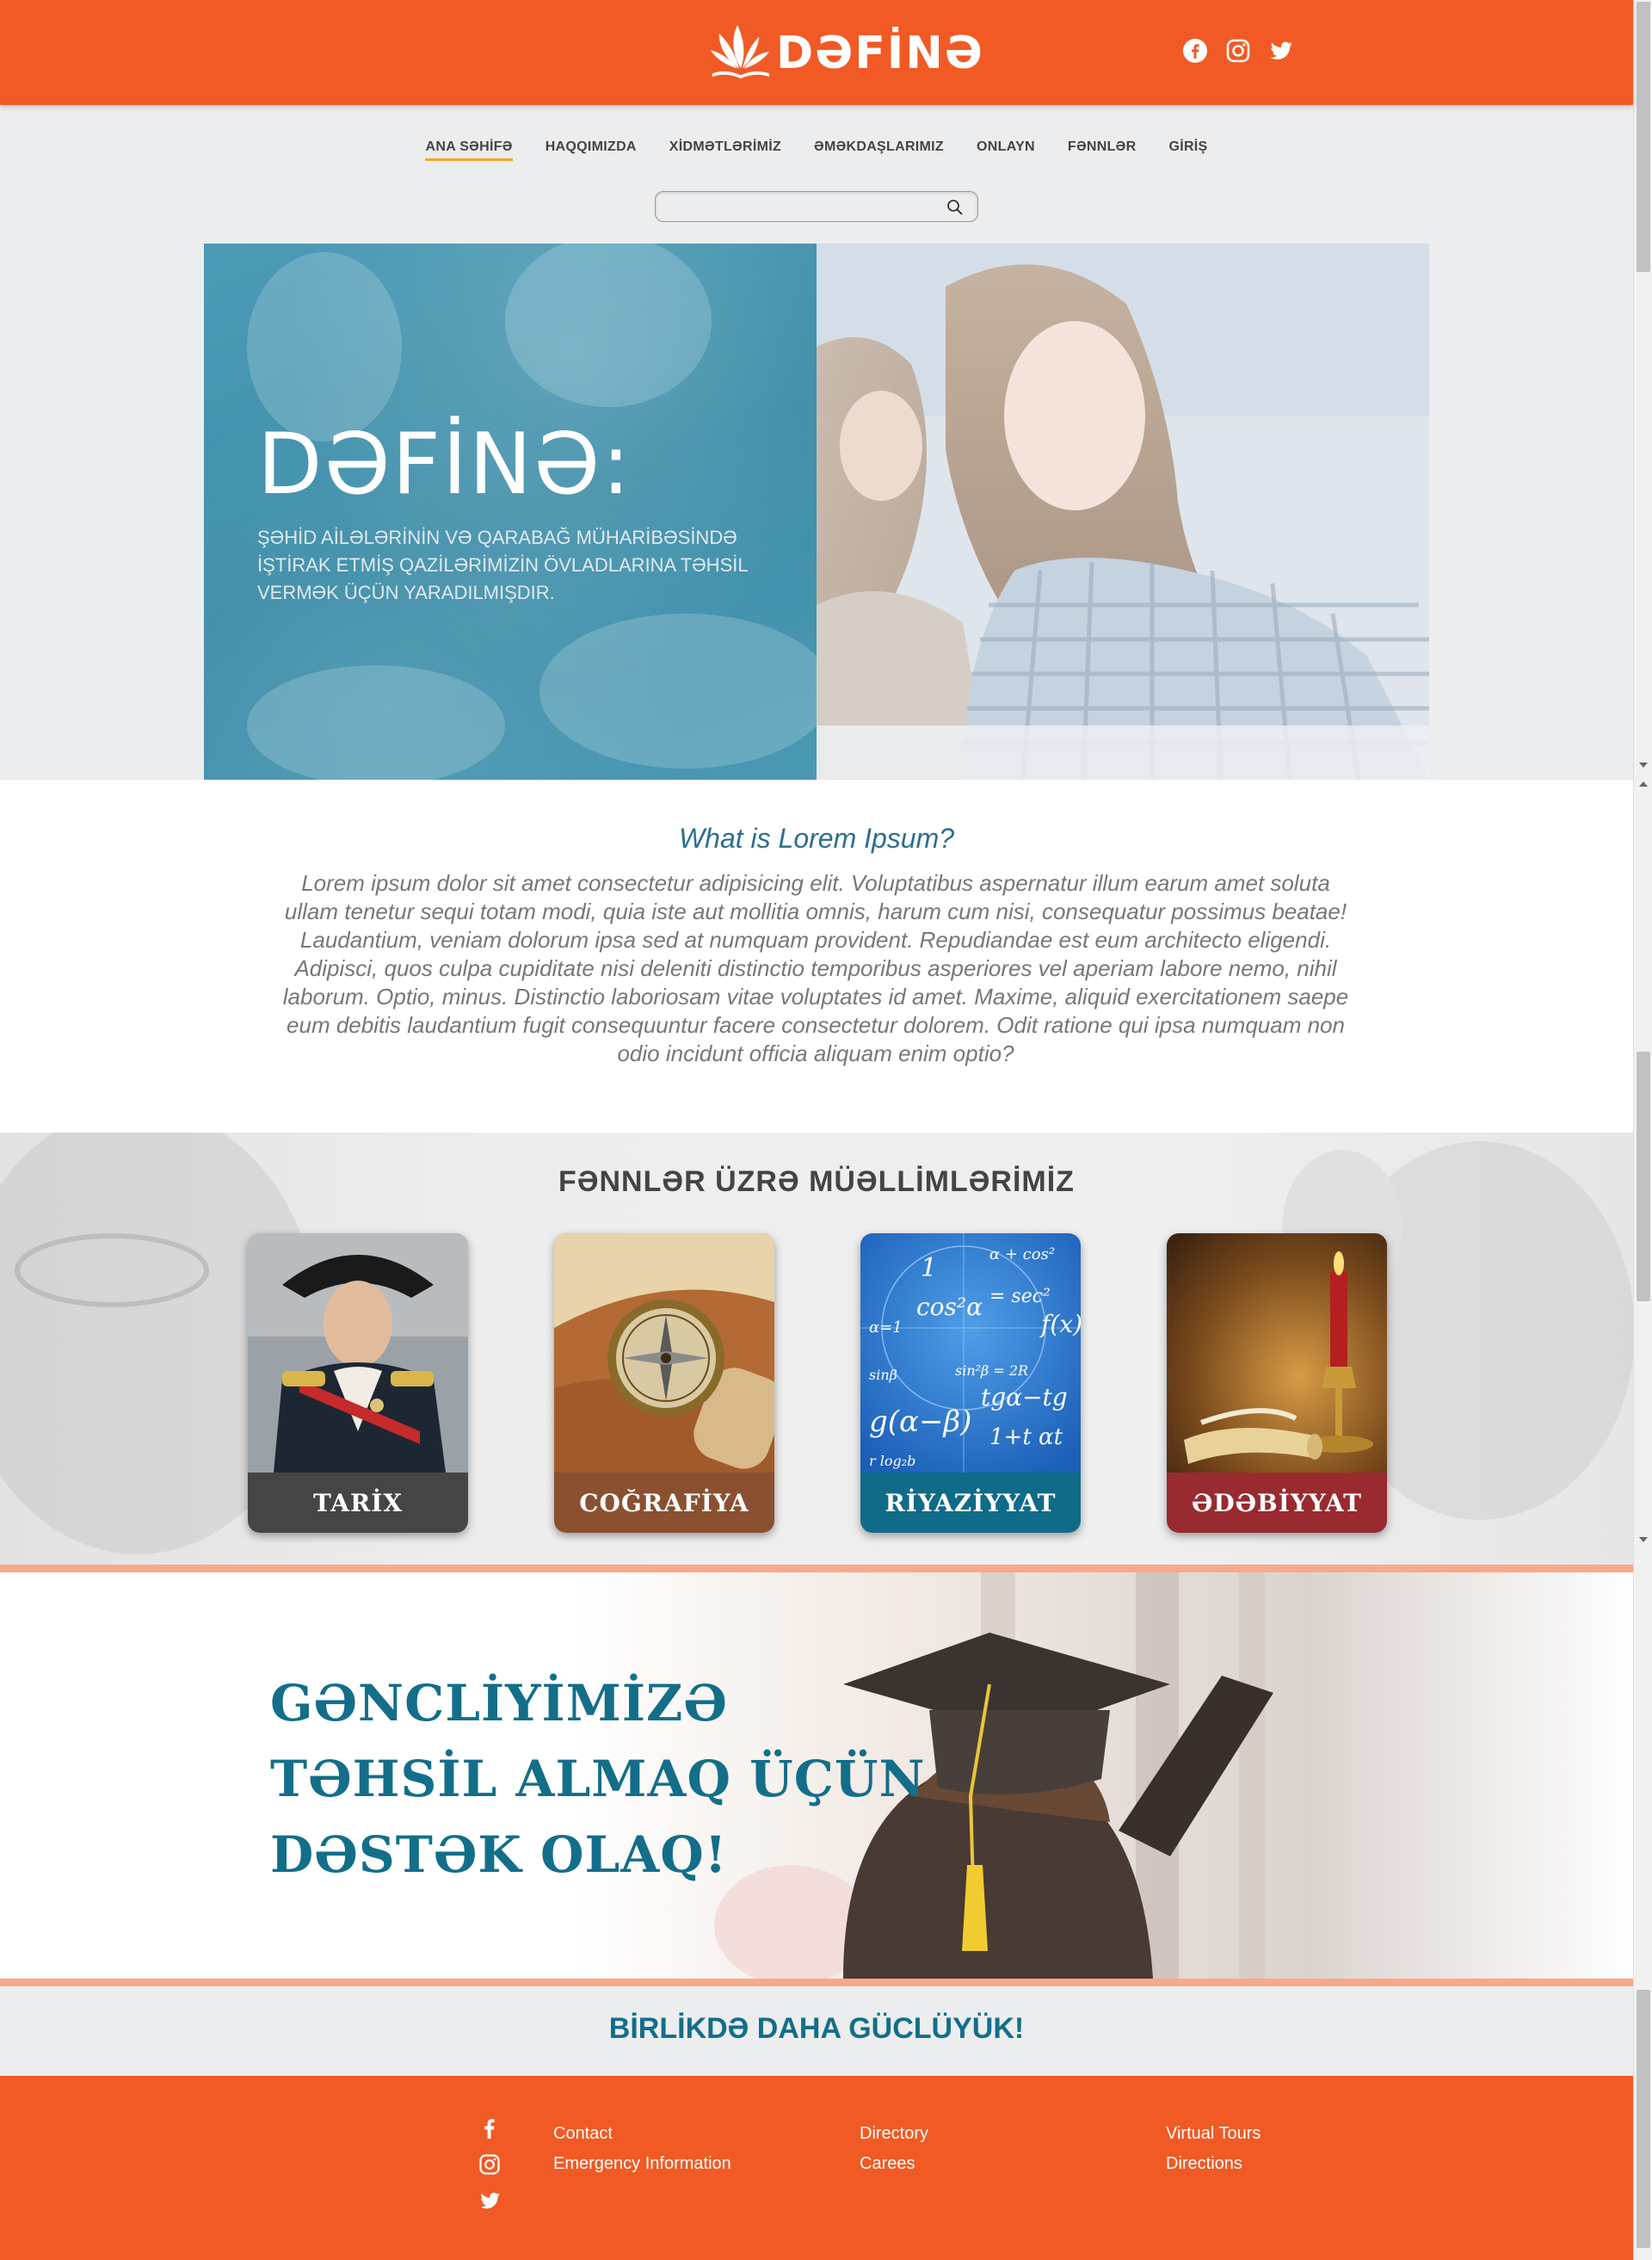 This screenshot has height=2260, width=1652. Describe the element at coordinates (816, 1181) in the screenshot. I see `teachers-title: FƏNNLƏR ÜZRƏ MÜƏLLİMLƏRİMİZ` at that location.